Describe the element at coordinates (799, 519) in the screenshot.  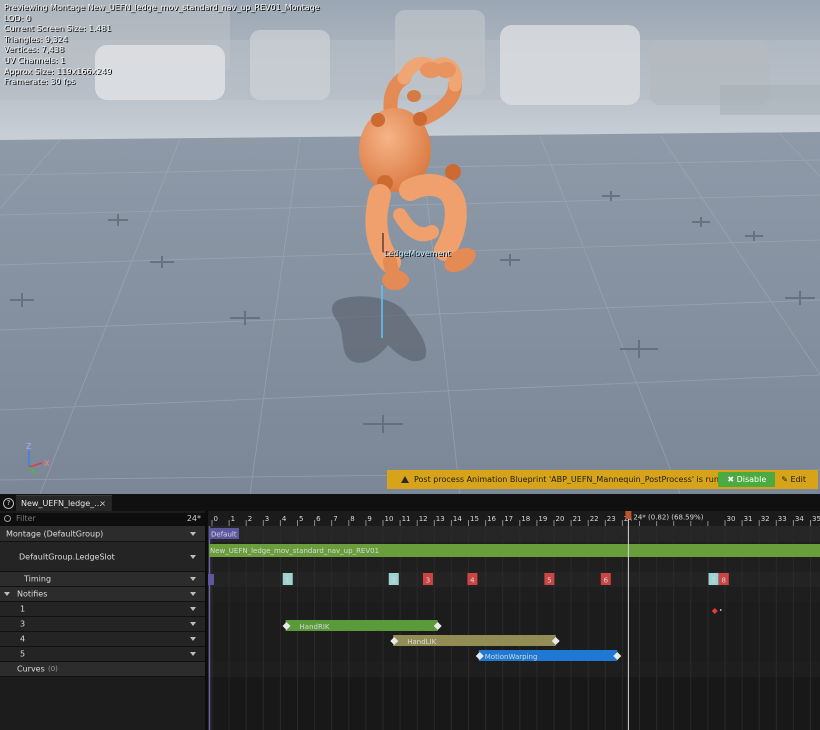
I see `frame-tick-label: 34` at that location.